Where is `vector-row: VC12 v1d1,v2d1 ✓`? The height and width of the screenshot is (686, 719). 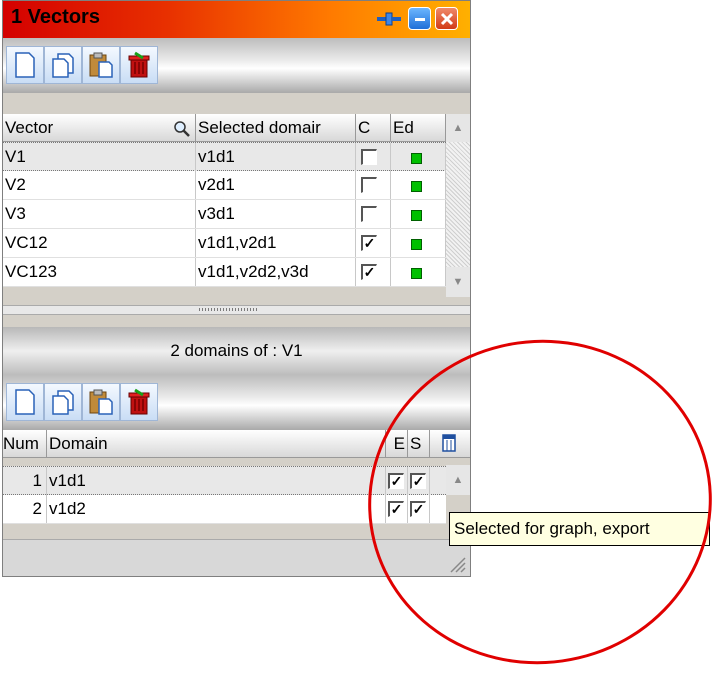 vector-row: VC12 v1d1,v2d1 ✓ is located at coordinates (224, 243).